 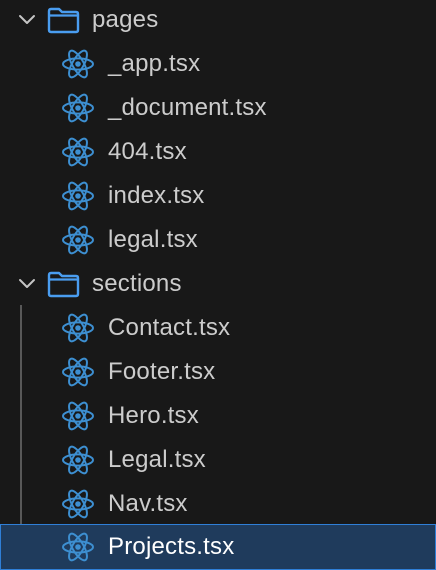 What do you see at coordinates (171, 546) in the screenshot?
I see `file-label: Projects.tsx` at bounding box center [171, 546].